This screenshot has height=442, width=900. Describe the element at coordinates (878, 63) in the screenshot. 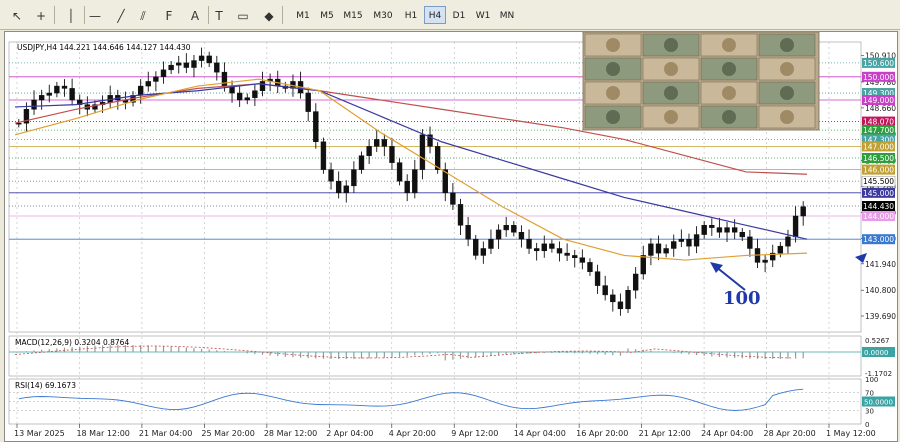

I see `level-price-label: 150.600` at that location.